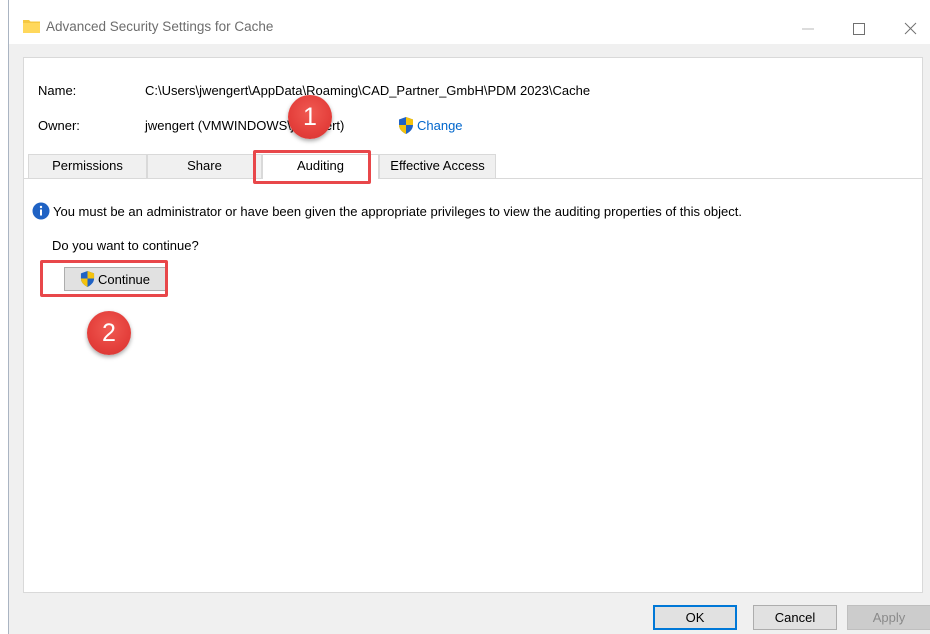  What do you see at coordinates (911, 29) in the screenshot?
I see `close-icon` at bounding box center [911, 29].